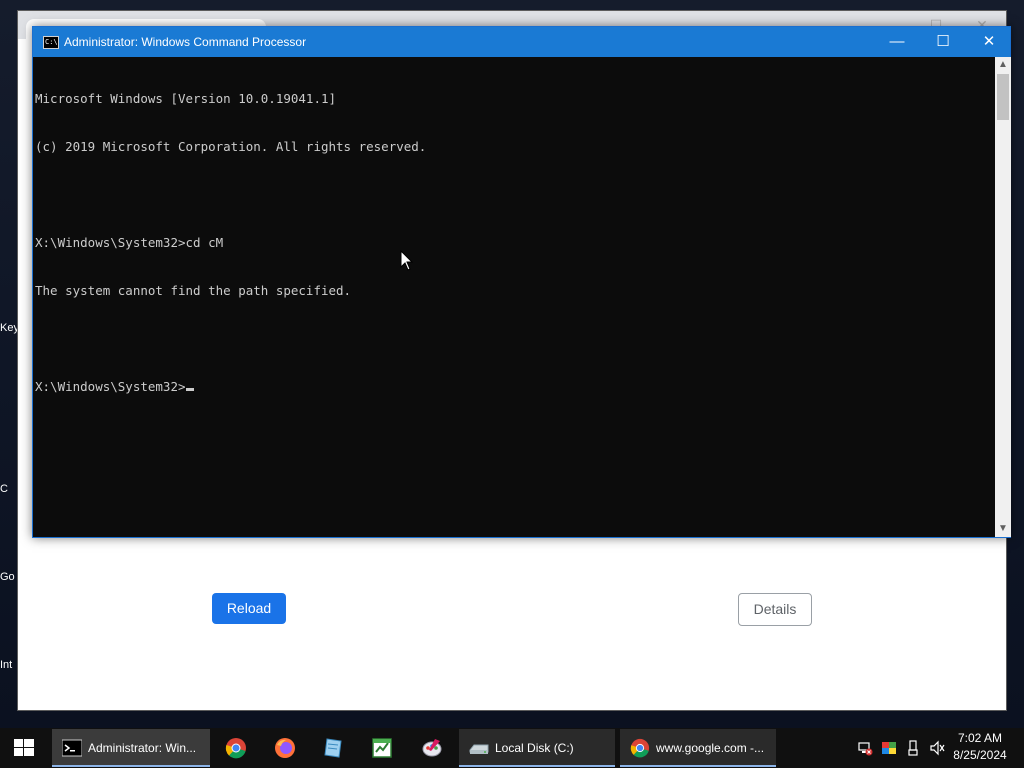 The image size is (1024, 768). What do you see at coordinates (9, 328) in the screenshot?
I see `desktop-icon-label-1: Key` at bounding box center [9, 328].